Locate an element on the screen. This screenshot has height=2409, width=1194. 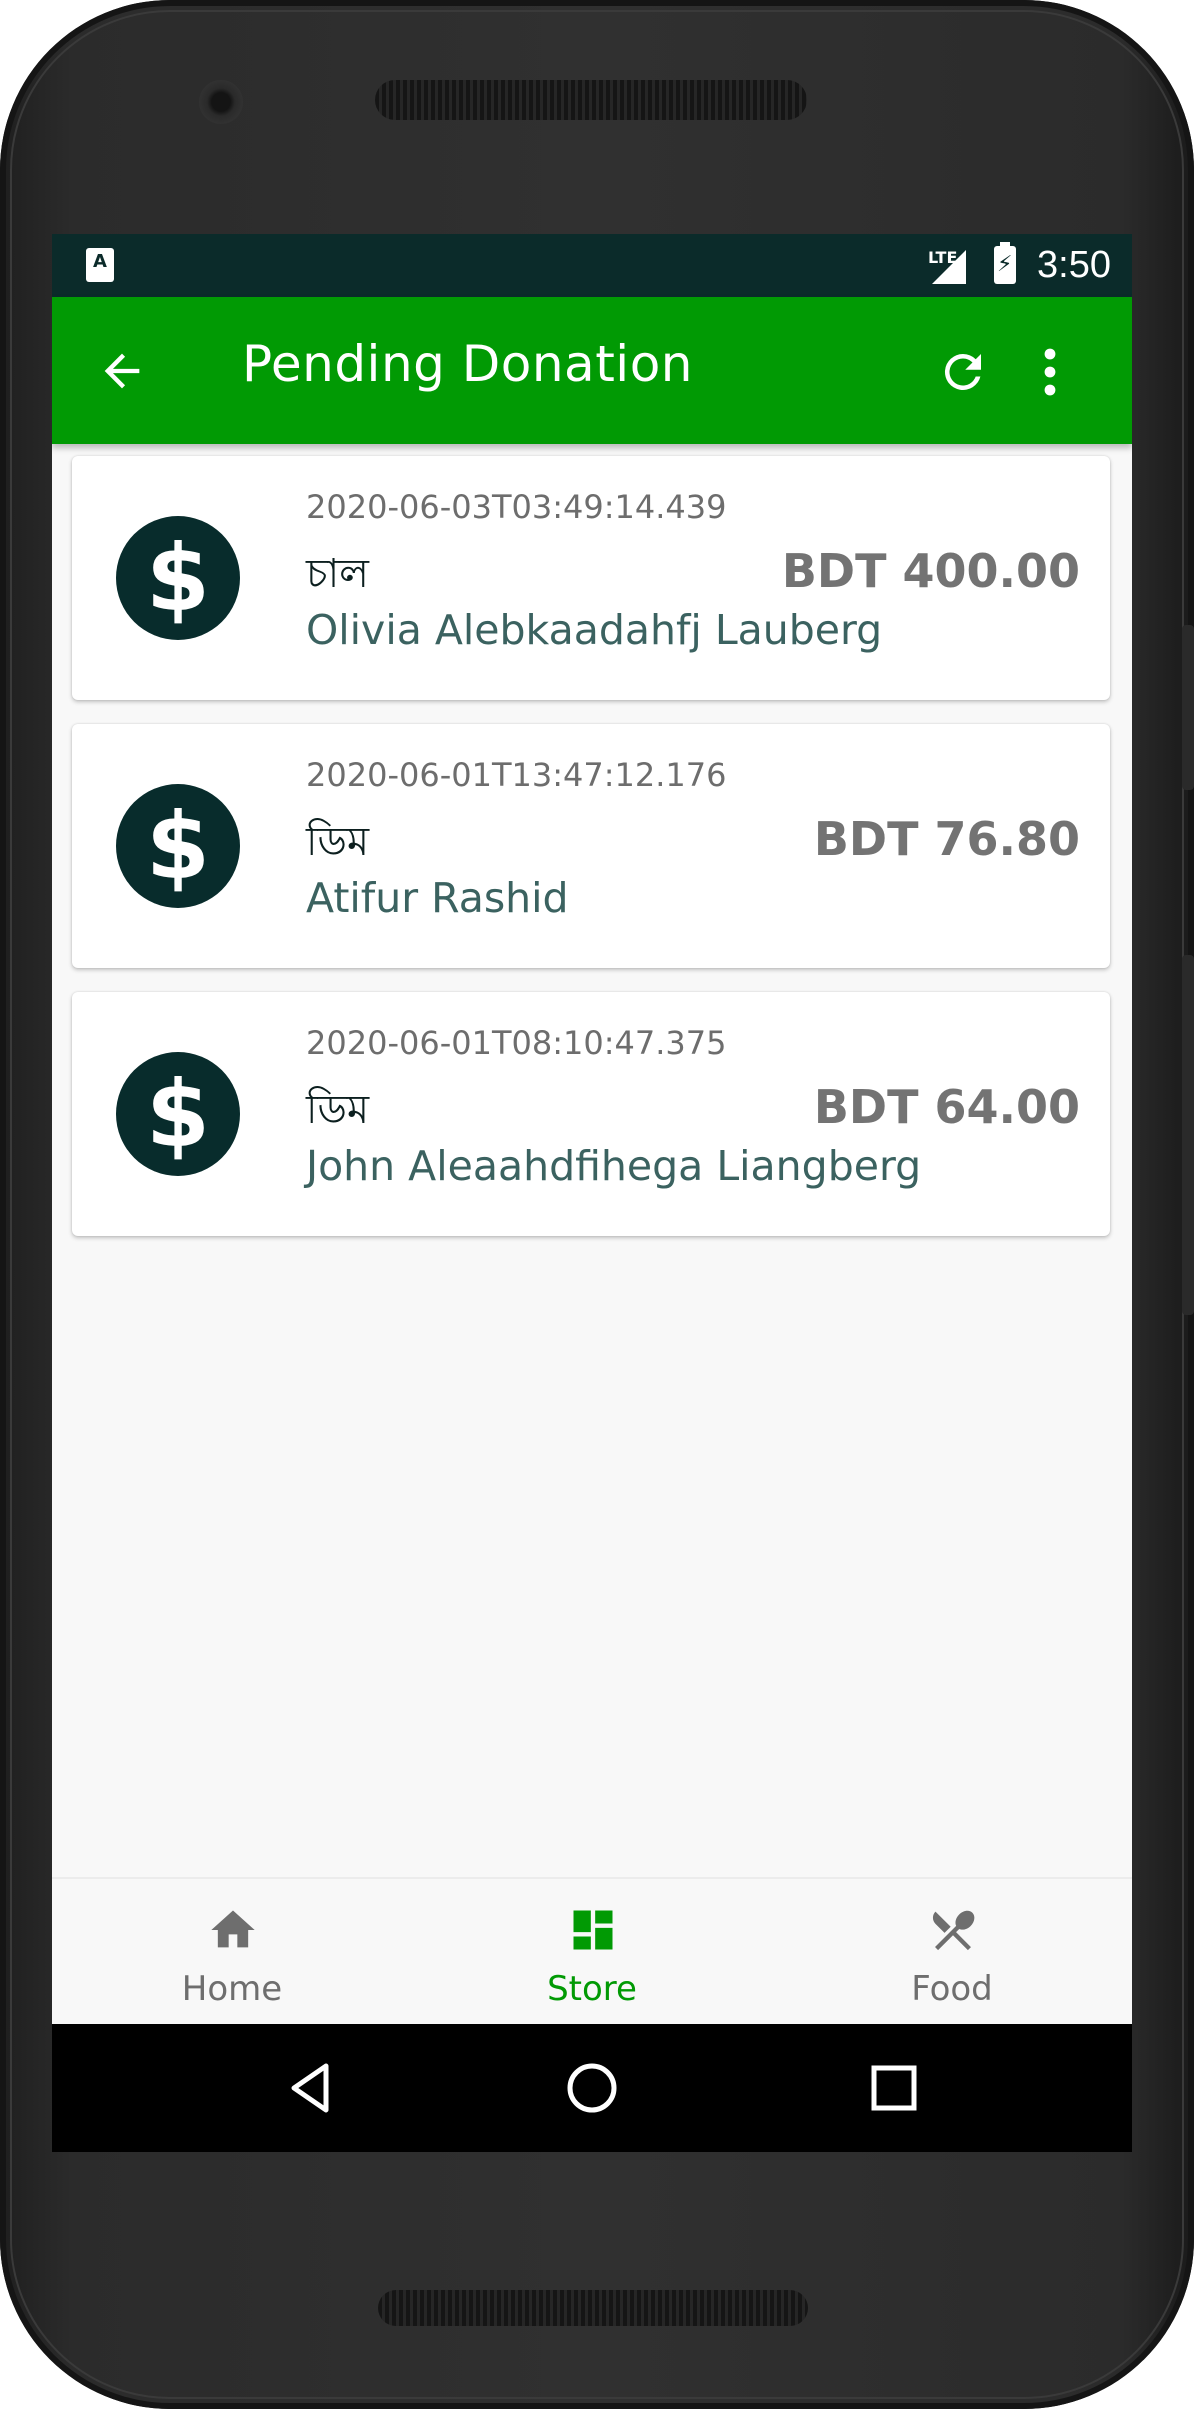
donation-timestamp: 2020-06-01T08:10:47.375 is located at coordinates (516, 1043).